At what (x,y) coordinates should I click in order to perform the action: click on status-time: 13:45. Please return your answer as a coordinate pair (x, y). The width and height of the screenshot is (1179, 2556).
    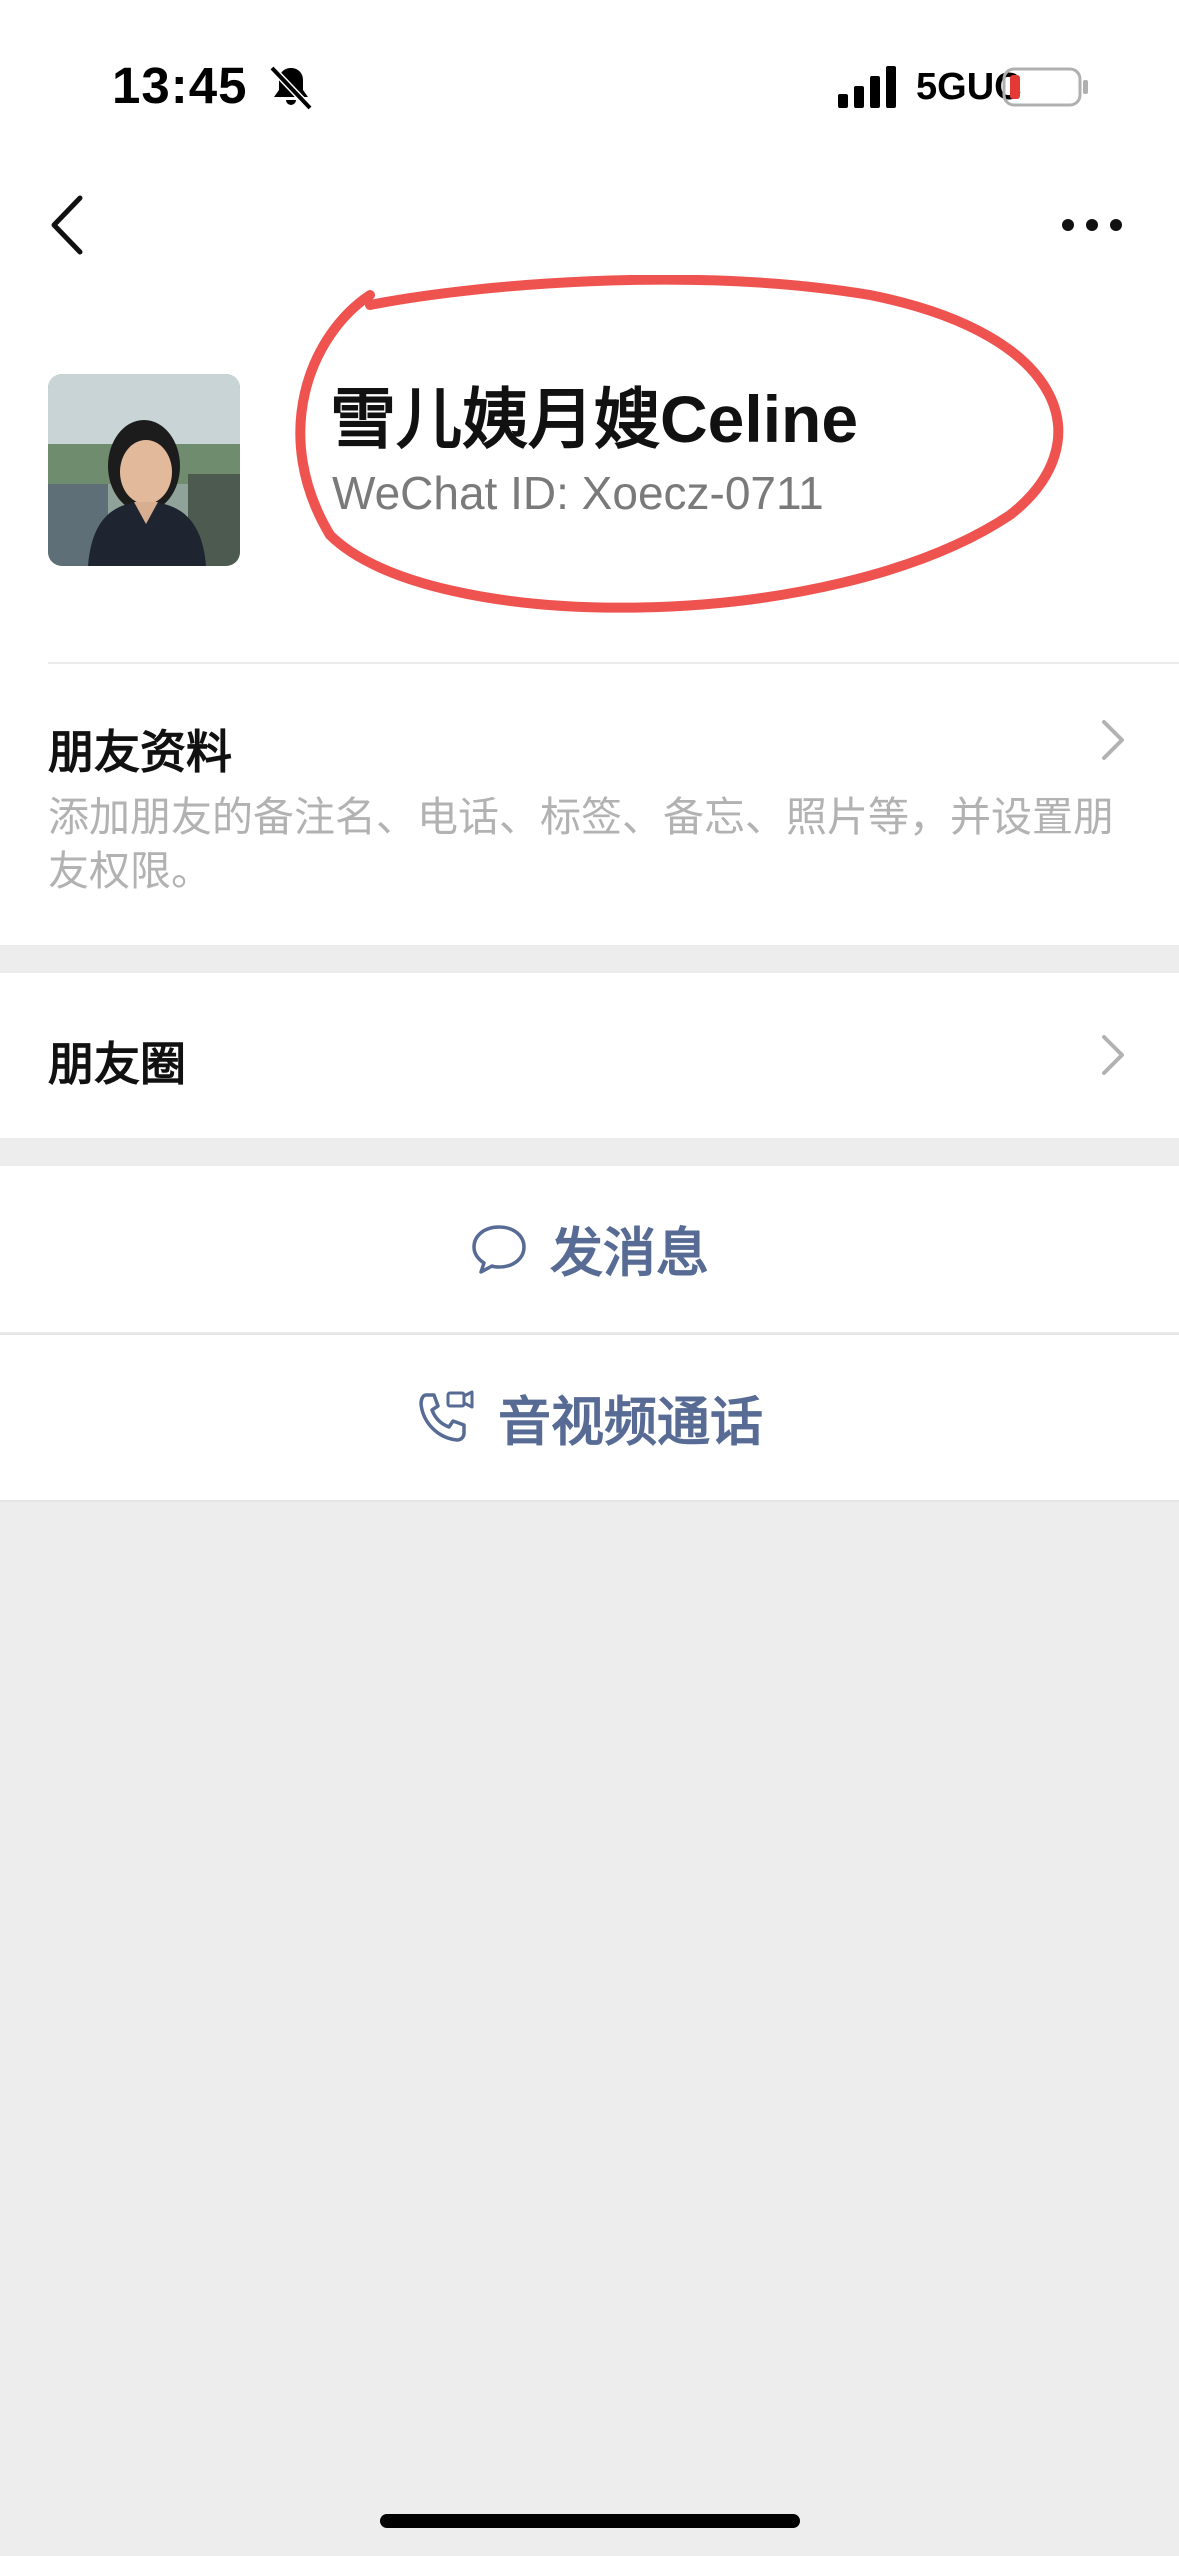
    Looking at the image, I should click on (180, 85).